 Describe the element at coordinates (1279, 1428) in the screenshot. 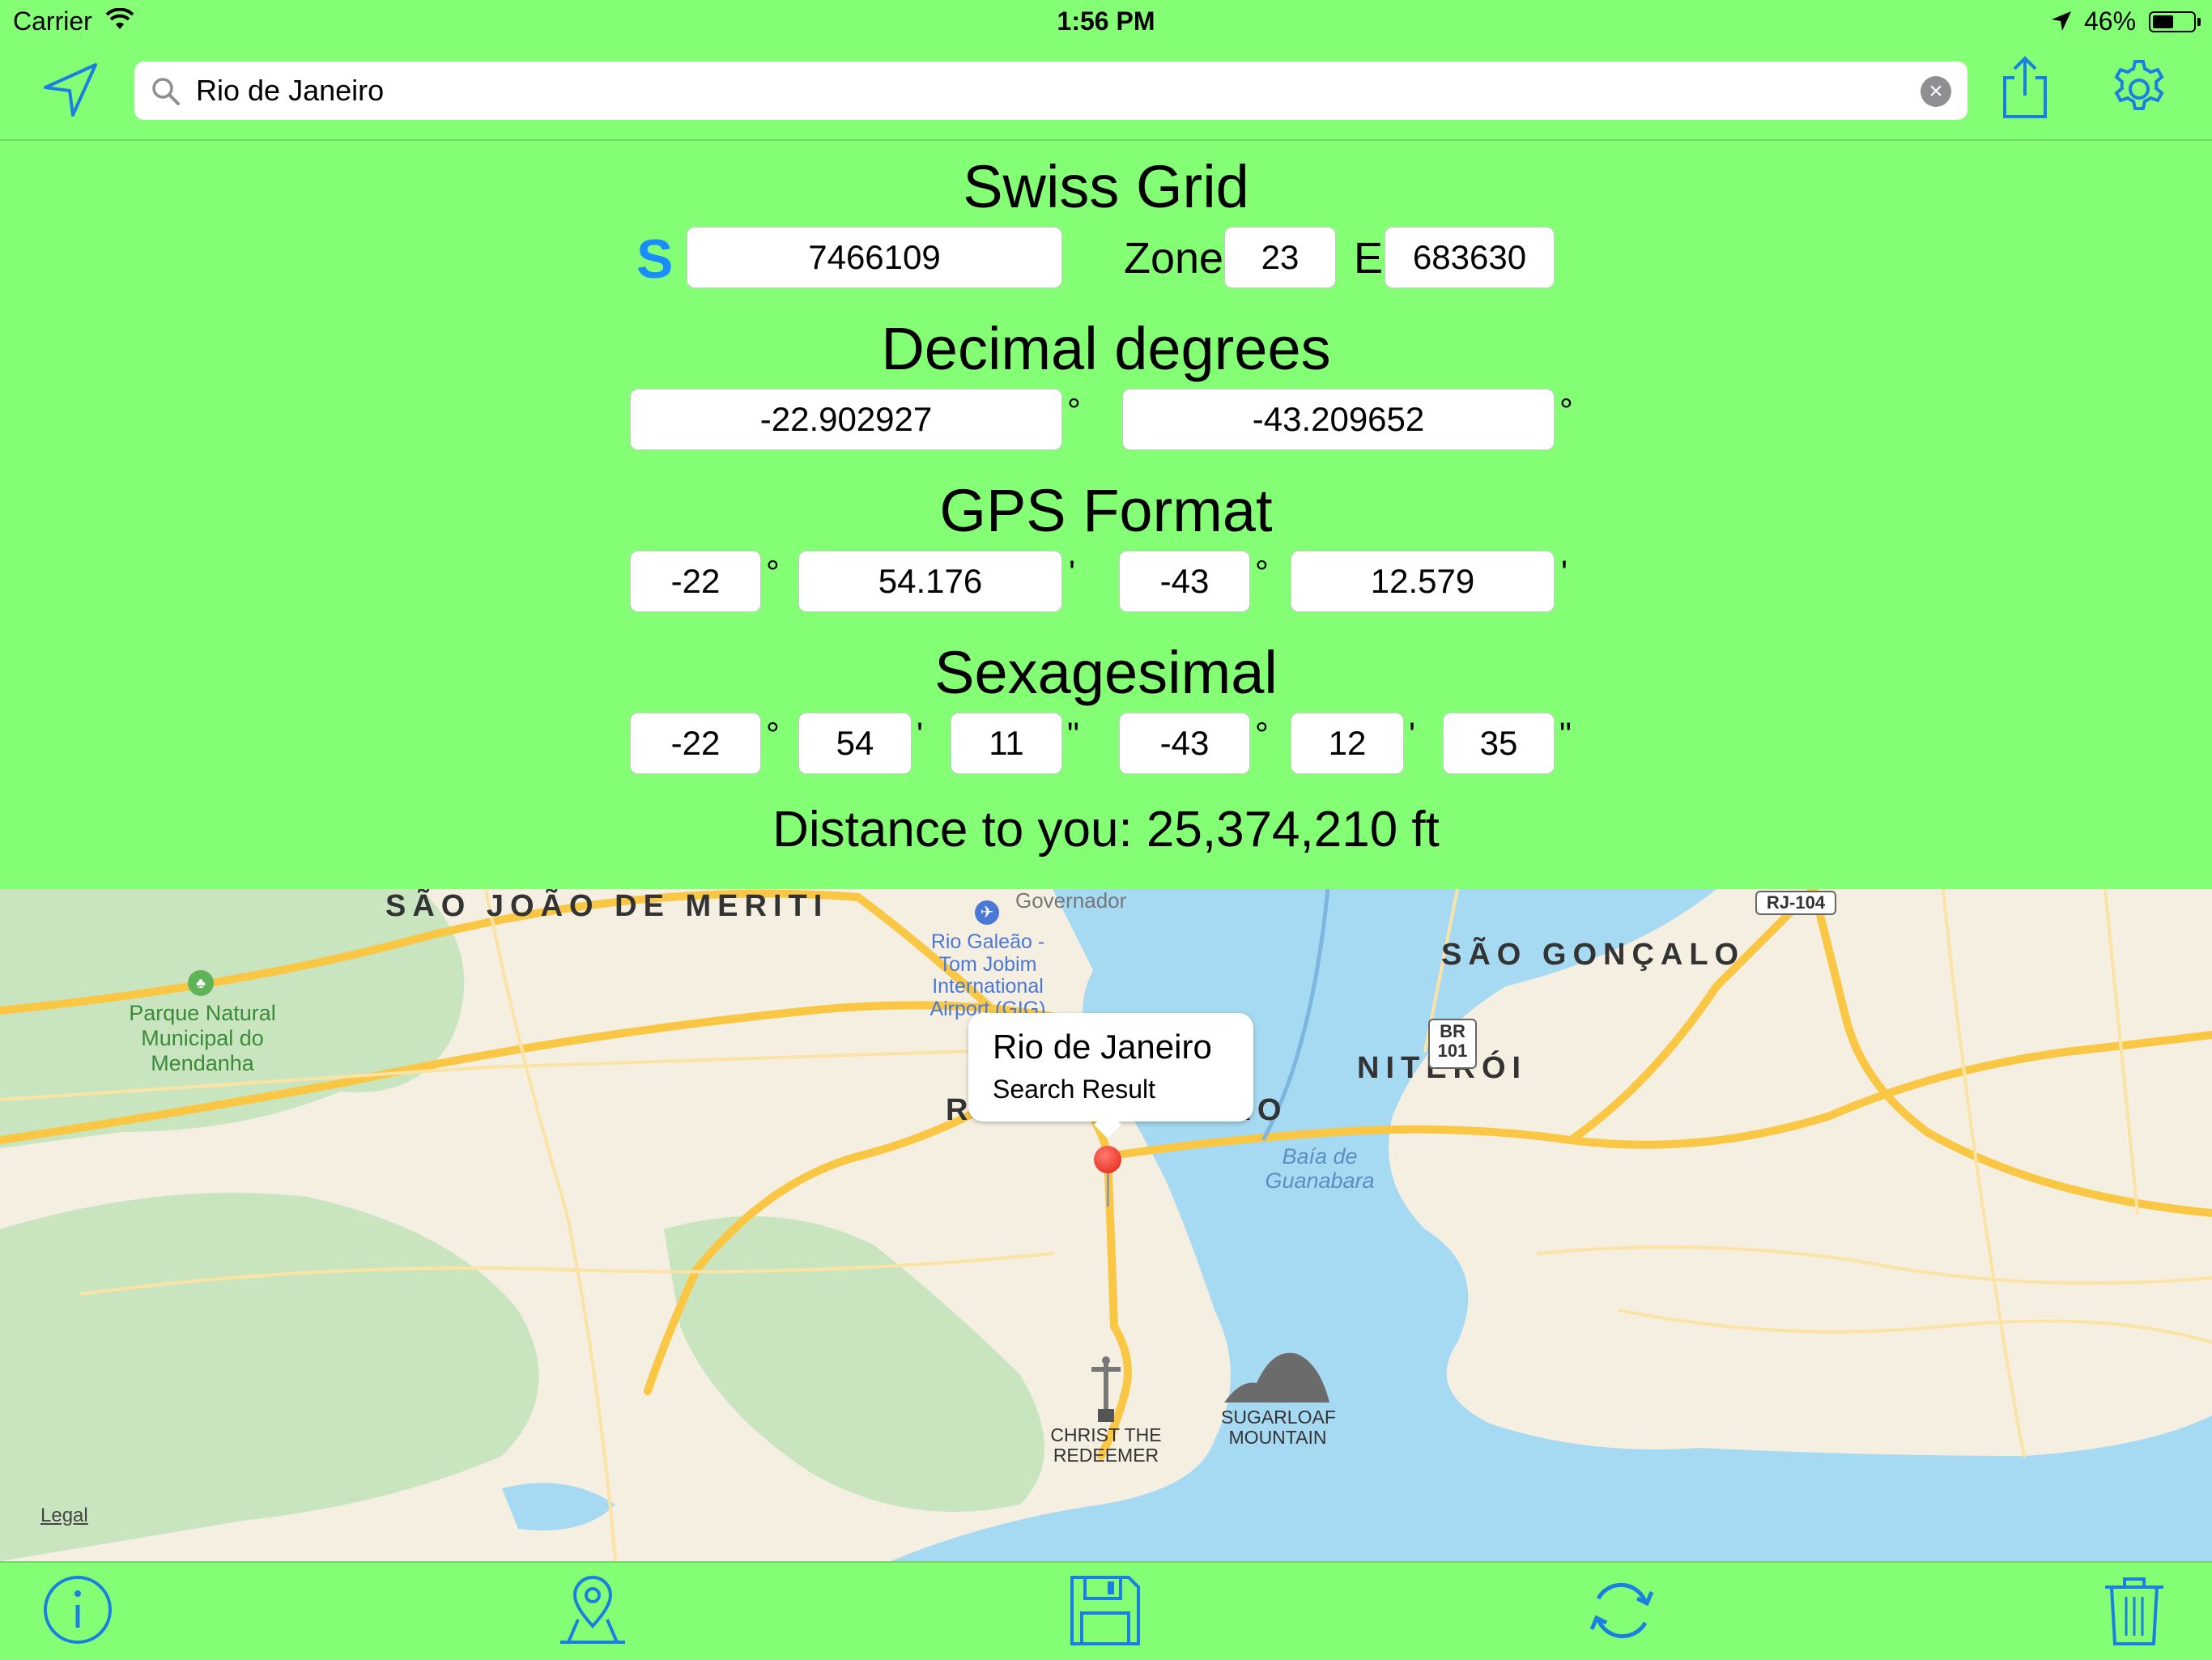

I see `map-label-sugarloaf-mountain: SUGARLOAF MOUNTAIN` at that location.